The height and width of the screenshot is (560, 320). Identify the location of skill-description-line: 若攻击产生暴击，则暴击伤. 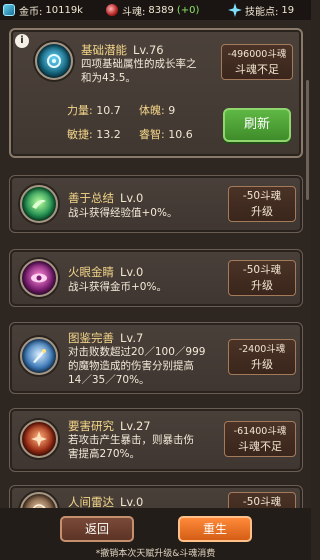
(131, 440).